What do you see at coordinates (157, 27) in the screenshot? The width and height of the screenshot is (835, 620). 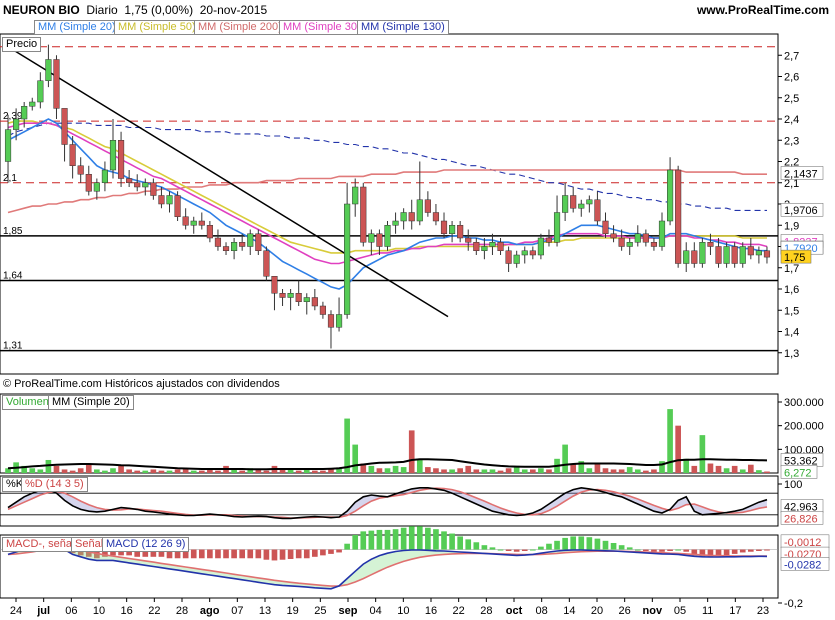 I see `legend-mm50: MM (Simple 50)` at bounding box center [157, 27].